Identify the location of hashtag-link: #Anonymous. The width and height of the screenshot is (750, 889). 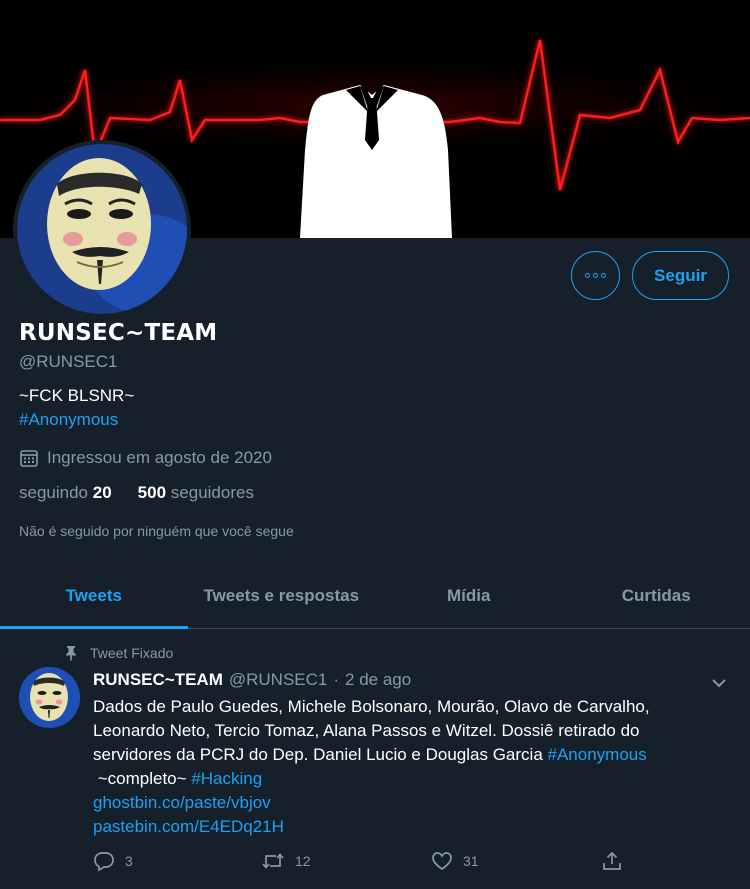
(597, 754).